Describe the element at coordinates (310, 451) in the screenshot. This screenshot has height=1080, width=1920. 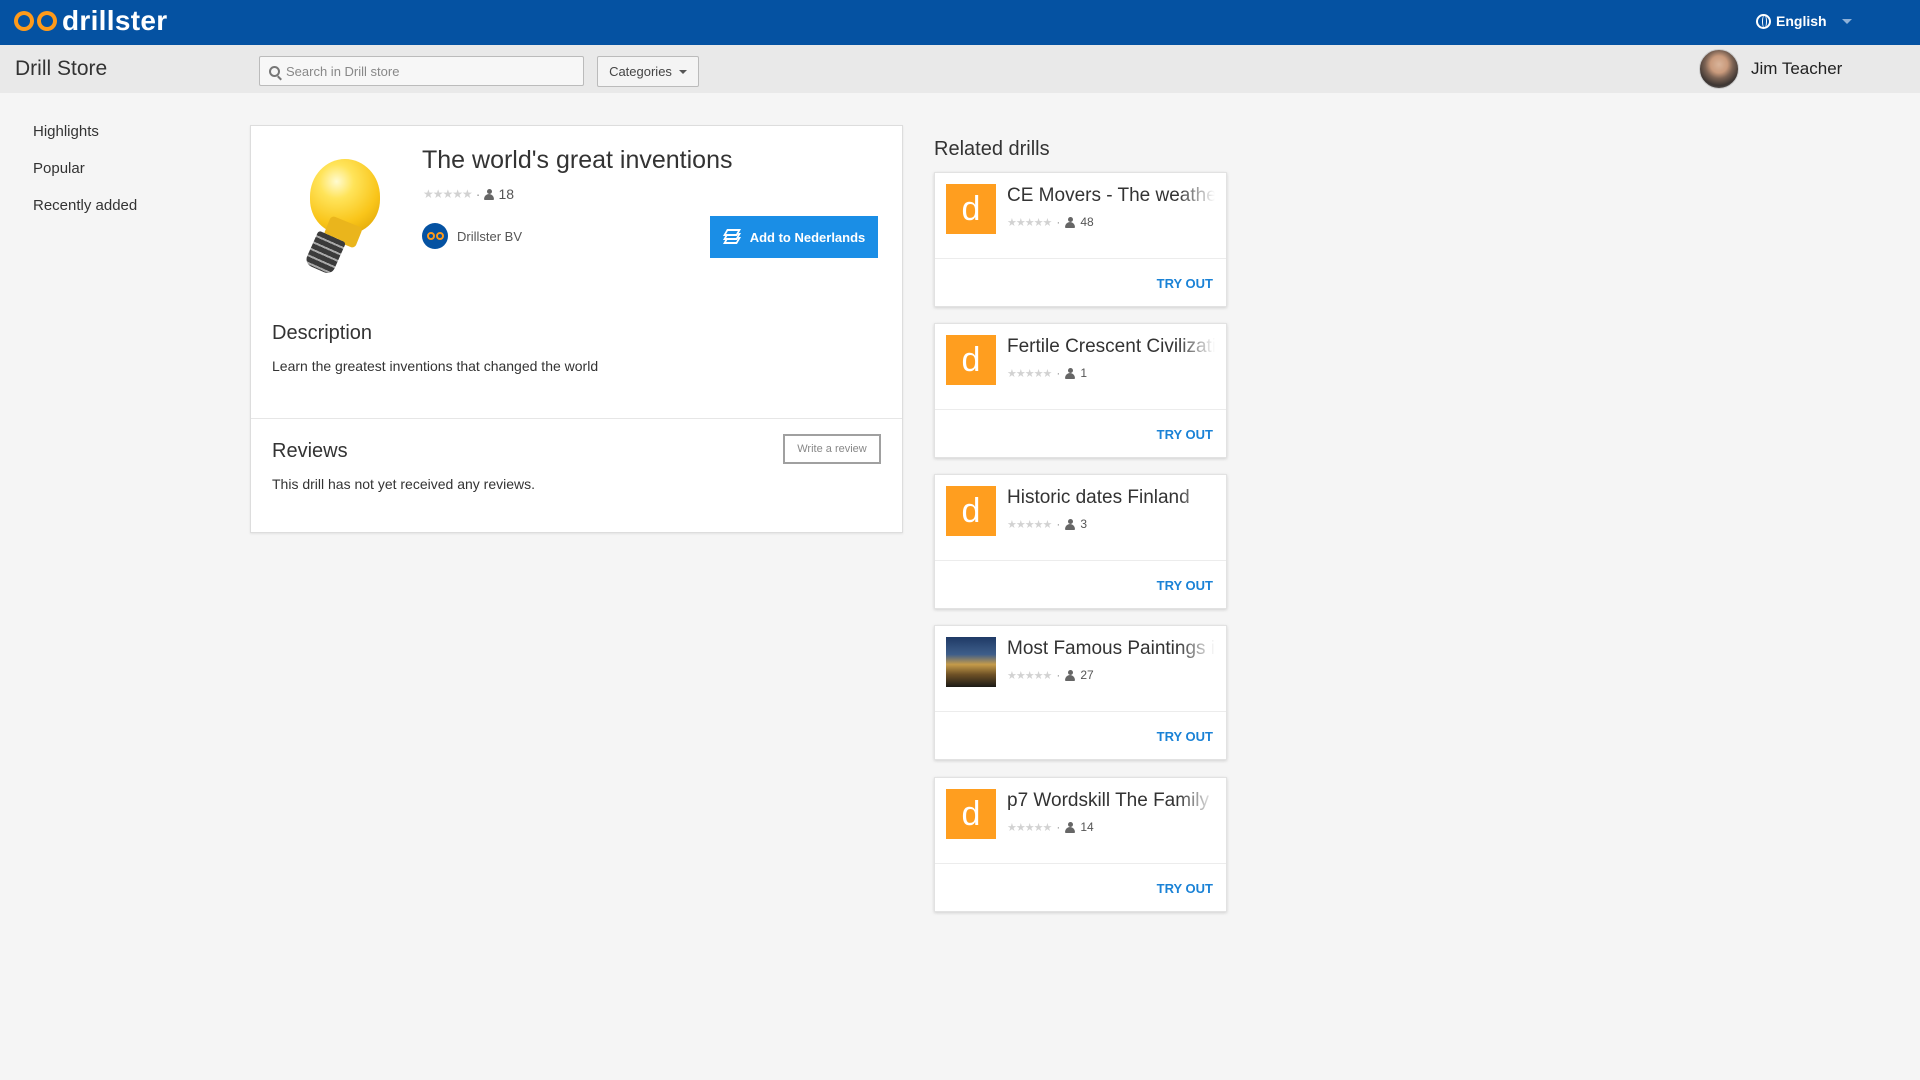
I see `reviews-heading: Reviews` at that location.